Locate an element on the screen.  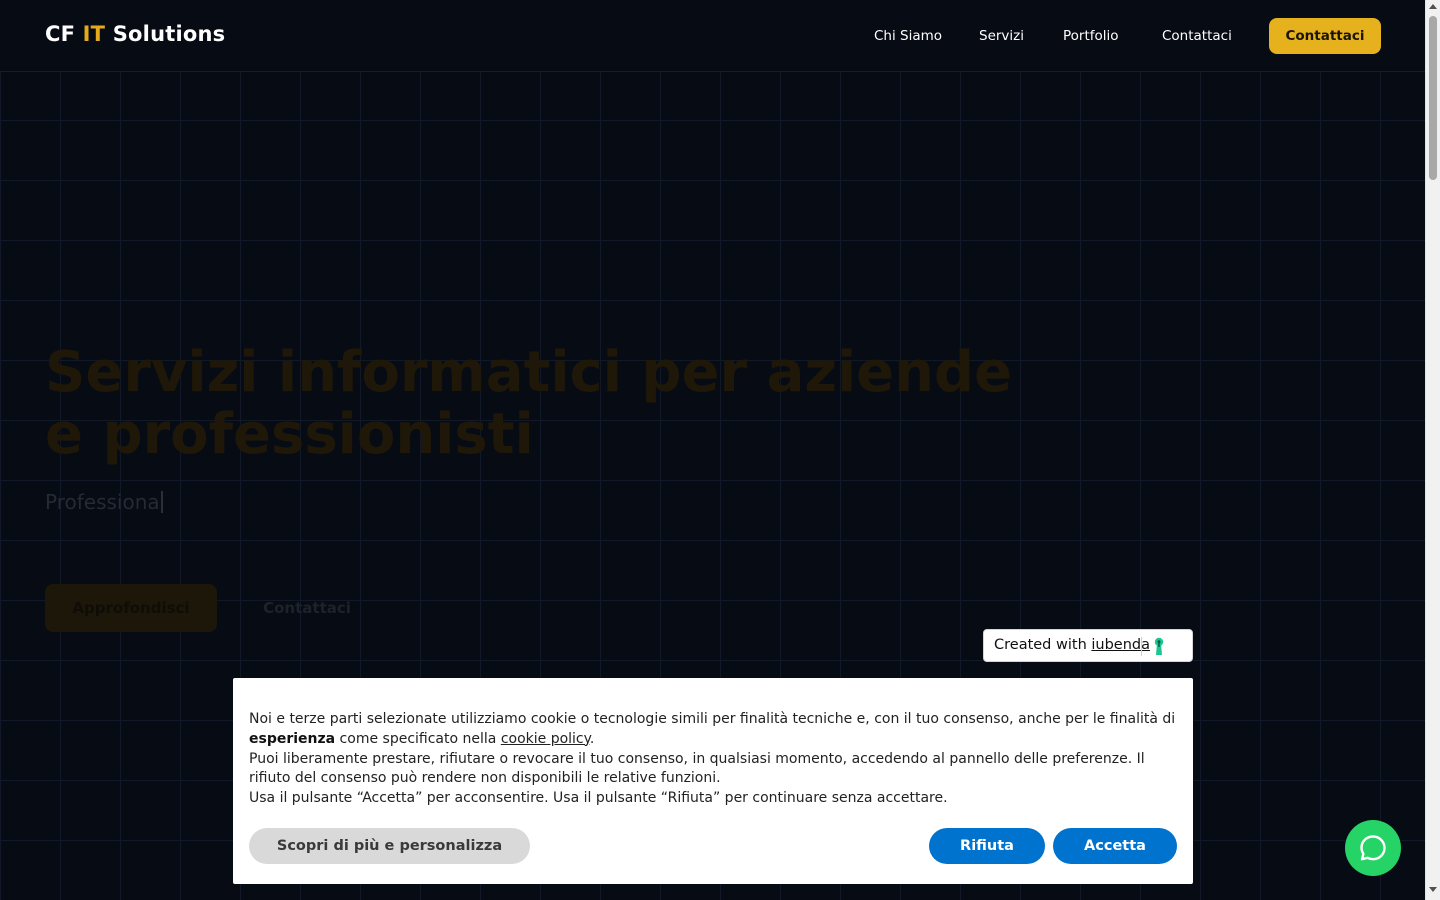
nav-link-portfolio: Portfolio is located at coordinates (1091, 36).